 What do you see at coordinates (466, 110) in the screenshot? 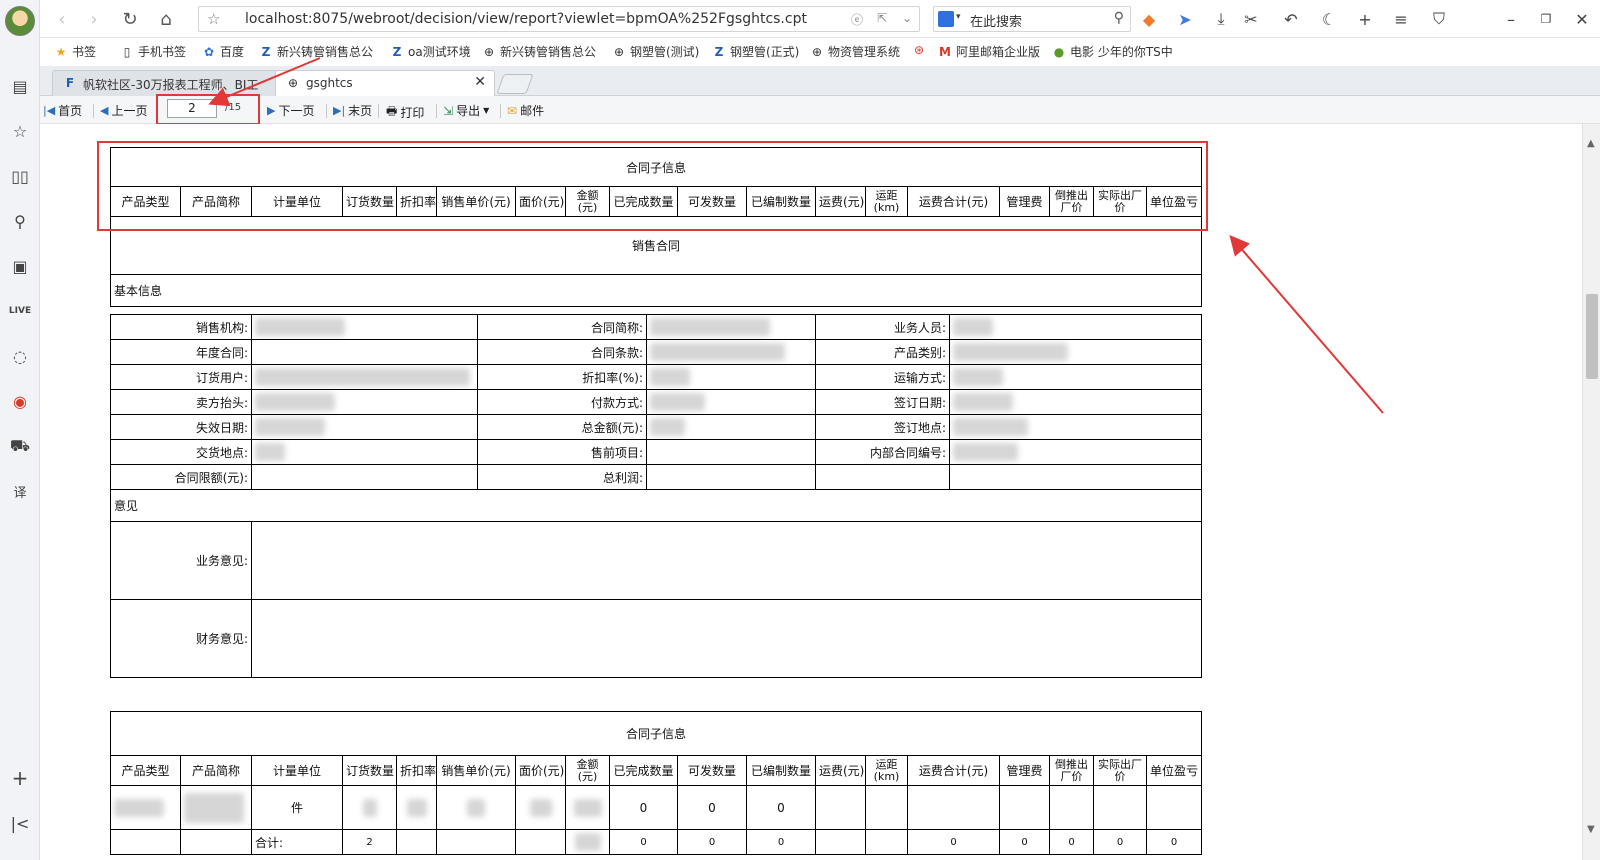
I see `export-button: ⇲ 导出 ▼` at bounding box center [466, 110].